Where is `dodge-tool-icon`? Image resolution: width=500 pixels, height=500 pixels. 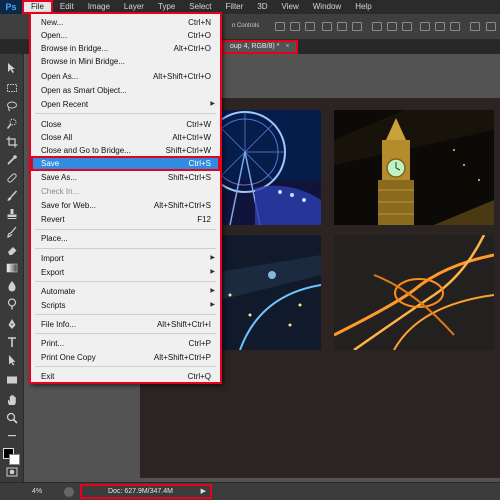
dodge-tool-icon is located at coordinates (12, 304).